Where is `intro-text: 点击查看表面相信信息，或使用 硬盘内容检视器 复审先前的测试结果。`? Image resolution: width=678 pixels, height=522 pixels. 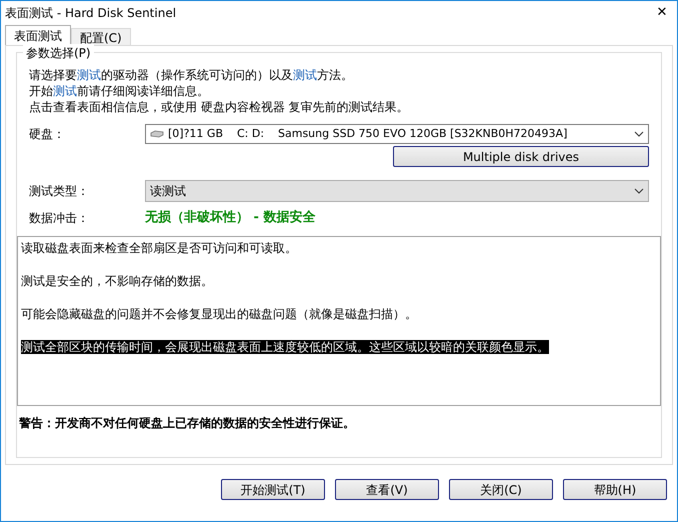 intro-text: 点击查看表面相信信息，或使用 硬盘内容检视器 复审先前的测试结果。 is located at coordinates (219, 107).